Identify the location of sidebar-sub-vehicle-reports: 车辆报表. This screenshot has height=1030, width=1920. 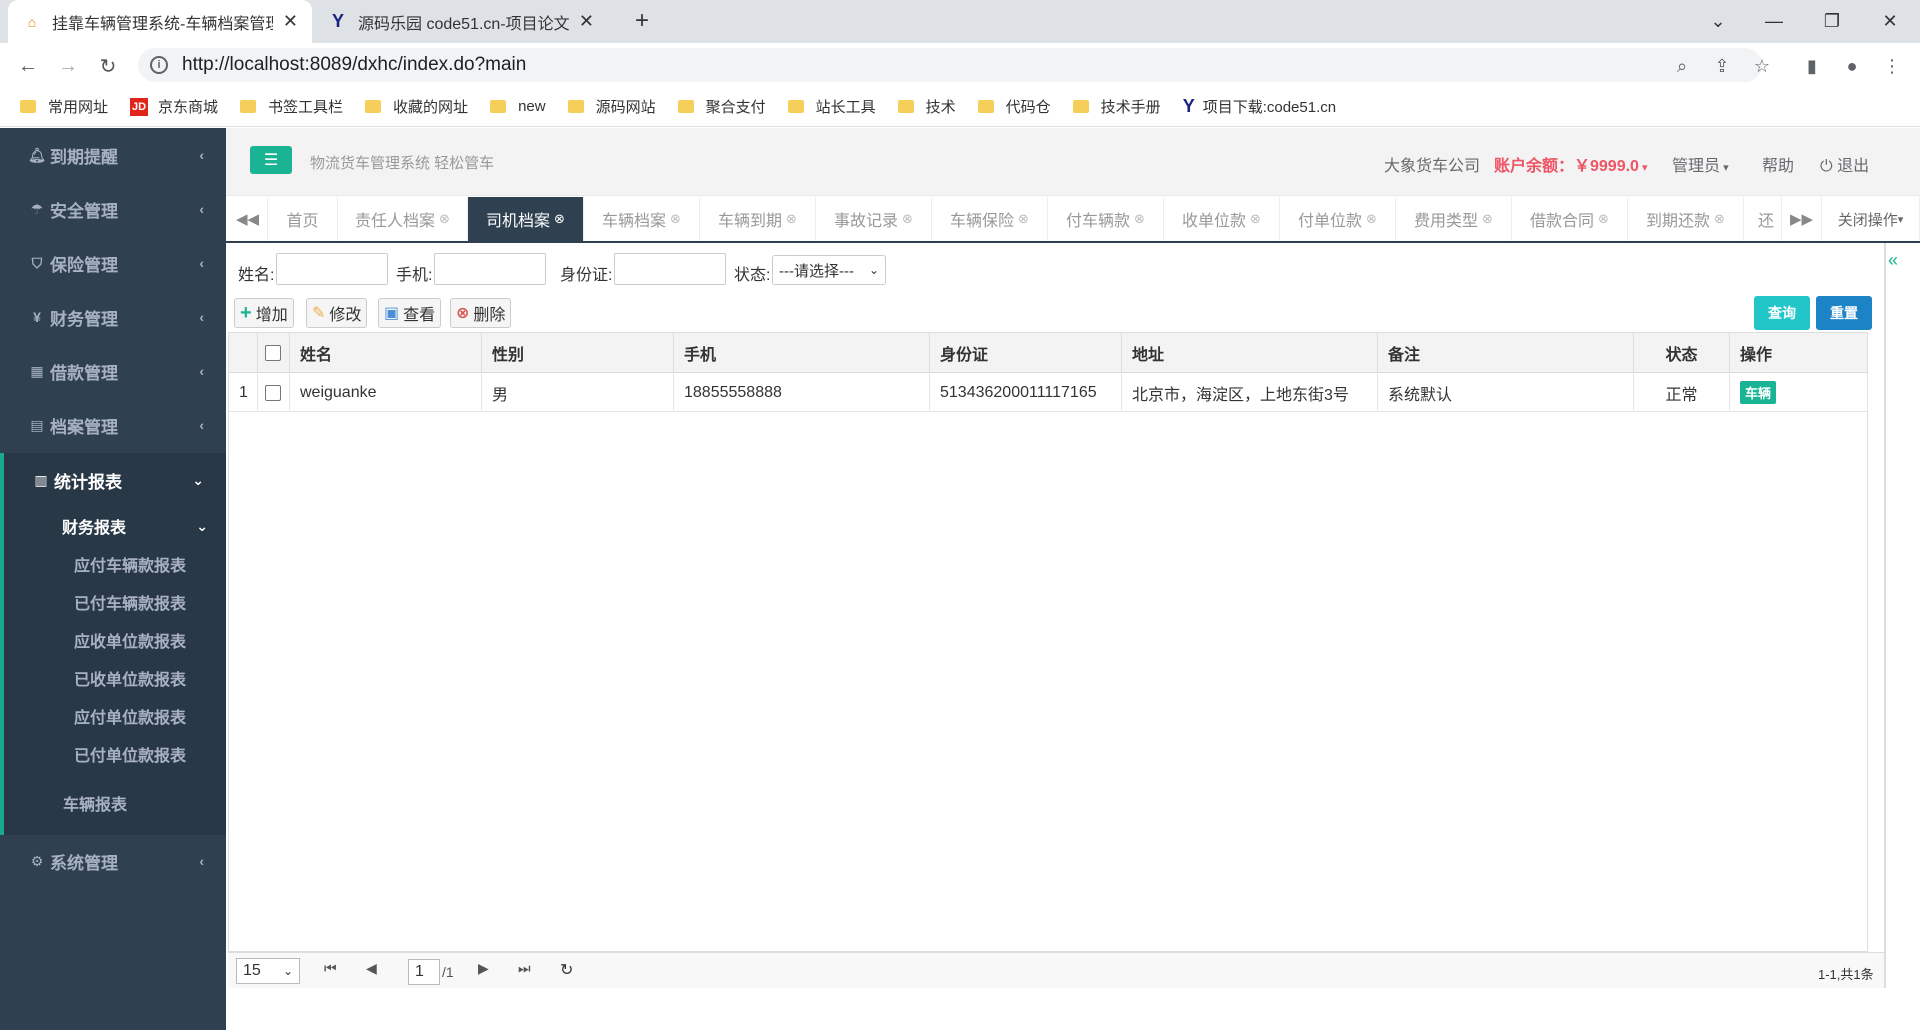
(113, 803).